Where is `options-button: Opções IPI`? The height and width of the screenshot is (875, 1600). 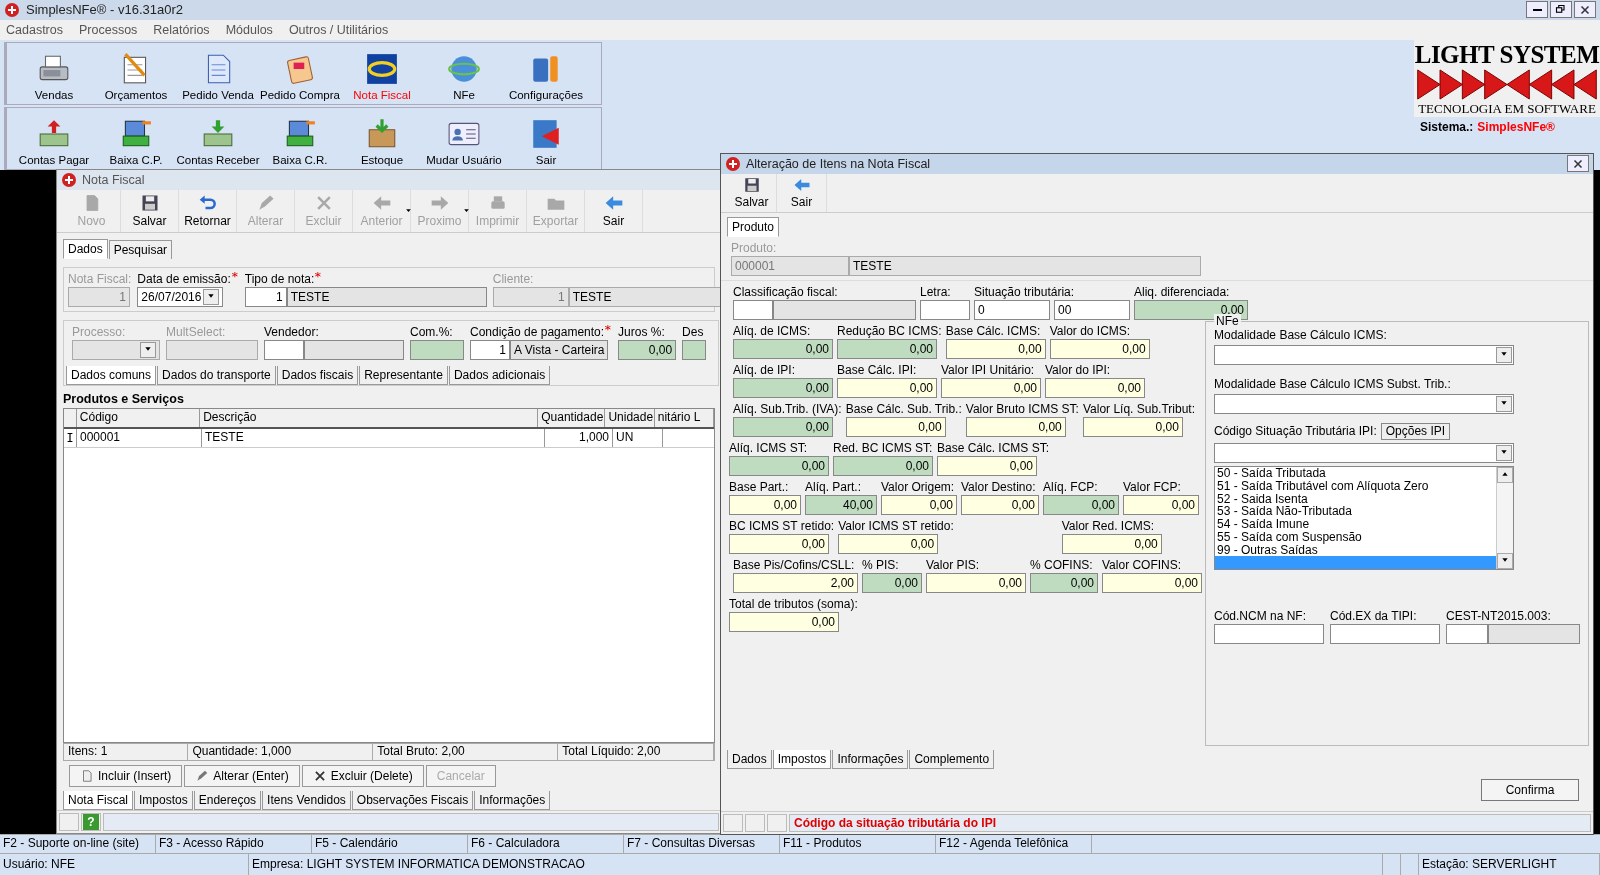
options-button: Opções IPI is located at coordinates (1415, 431).